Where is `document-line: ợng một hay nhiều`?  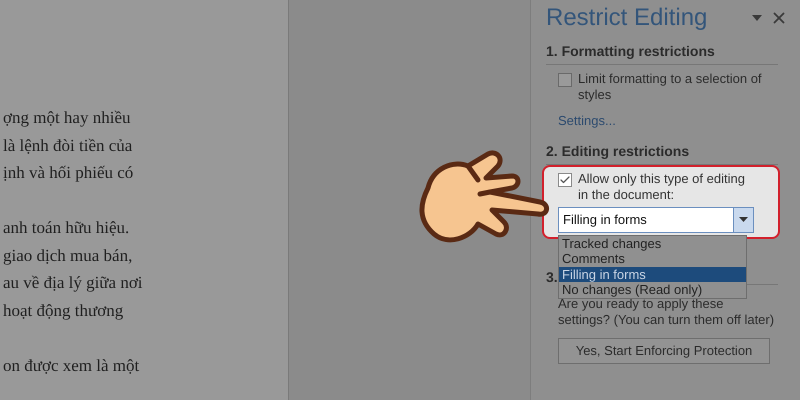
document-line: ợng một hay nhiều is located at coordinates (67, 118).